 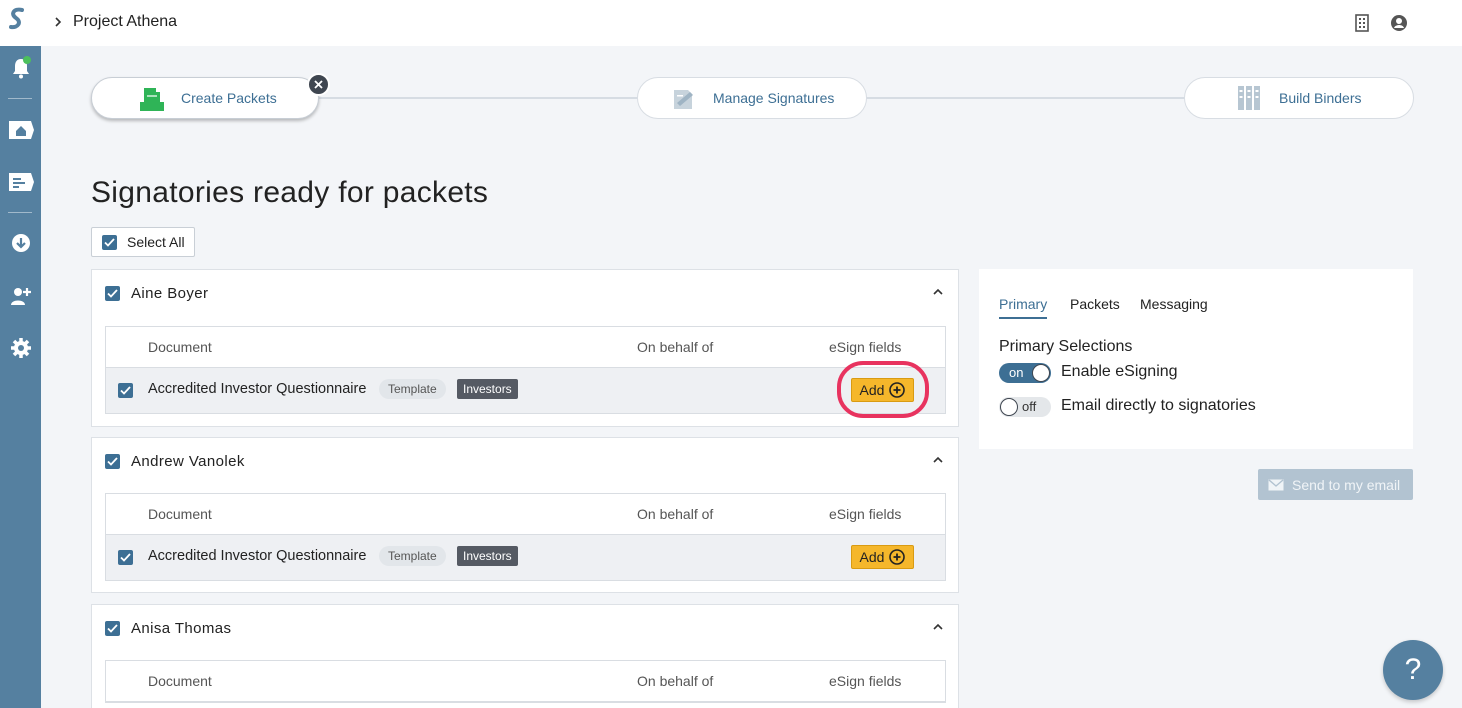 I want to click on help-icon: ?, so click(x=1413, y=669).